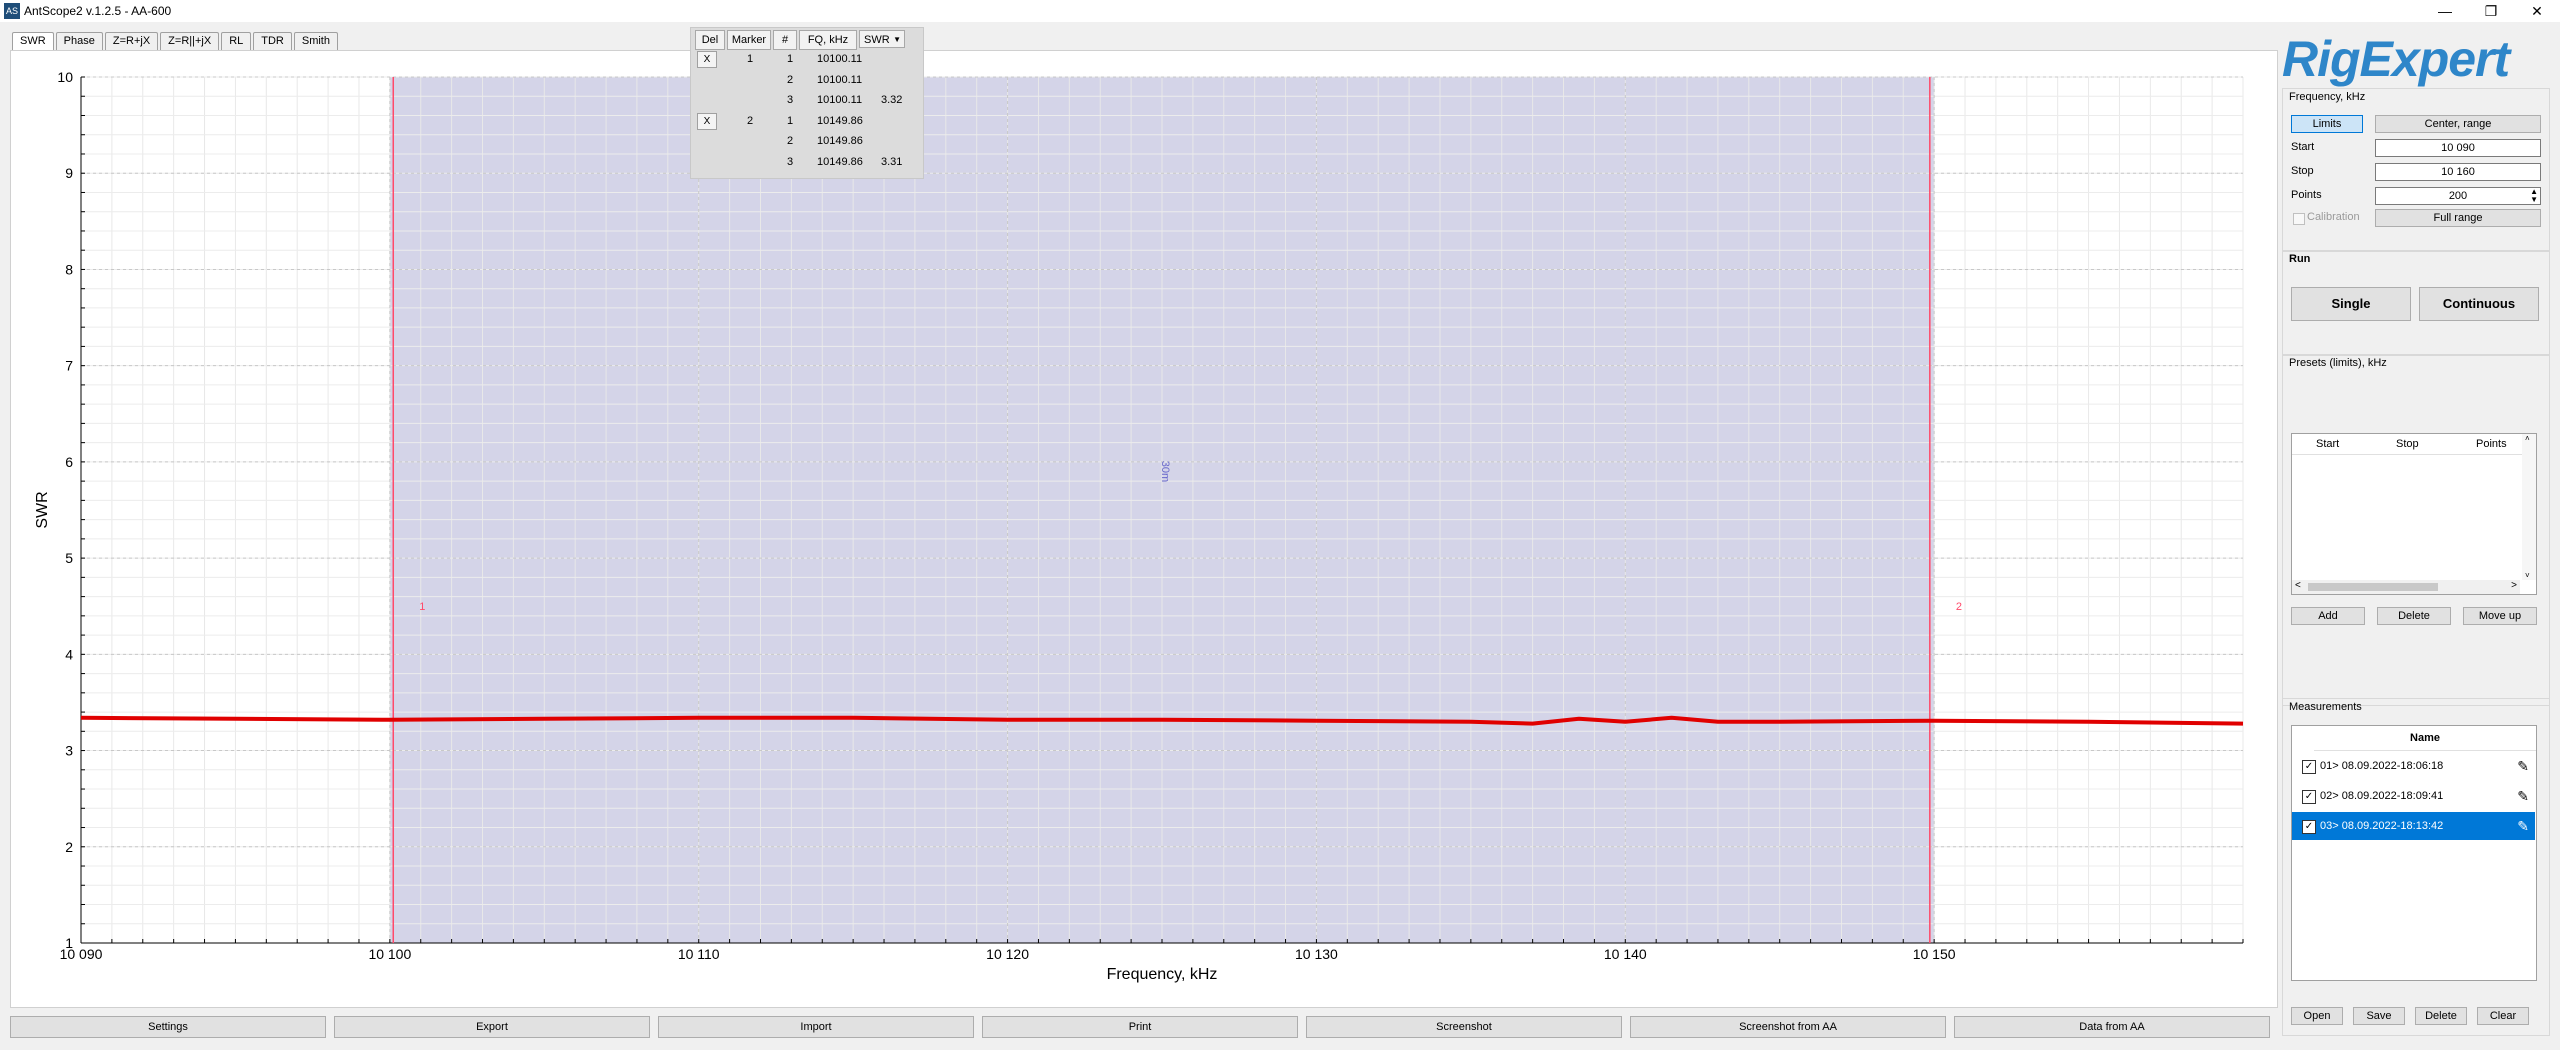  I want to click on data-from-aa-button: Data from AA, so click(2112, 1027).